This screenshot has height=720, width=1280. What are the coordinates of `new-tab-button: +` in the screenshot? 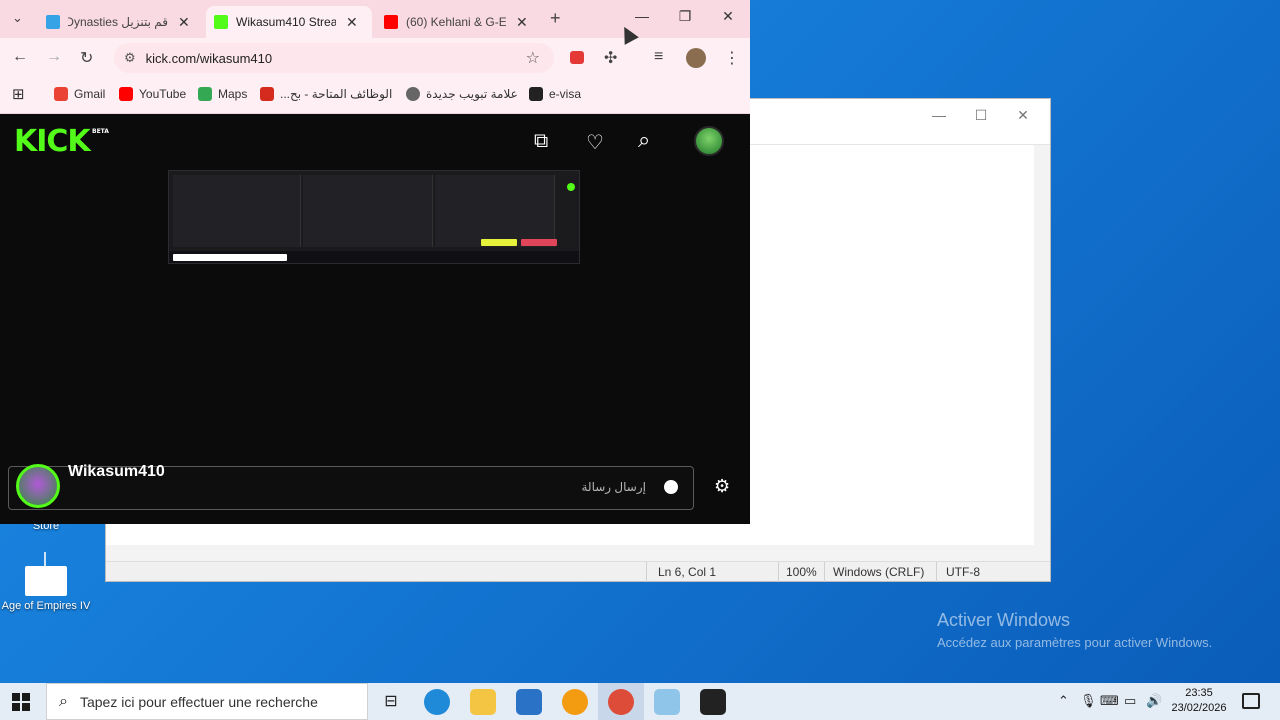 It's located at (555, 18).